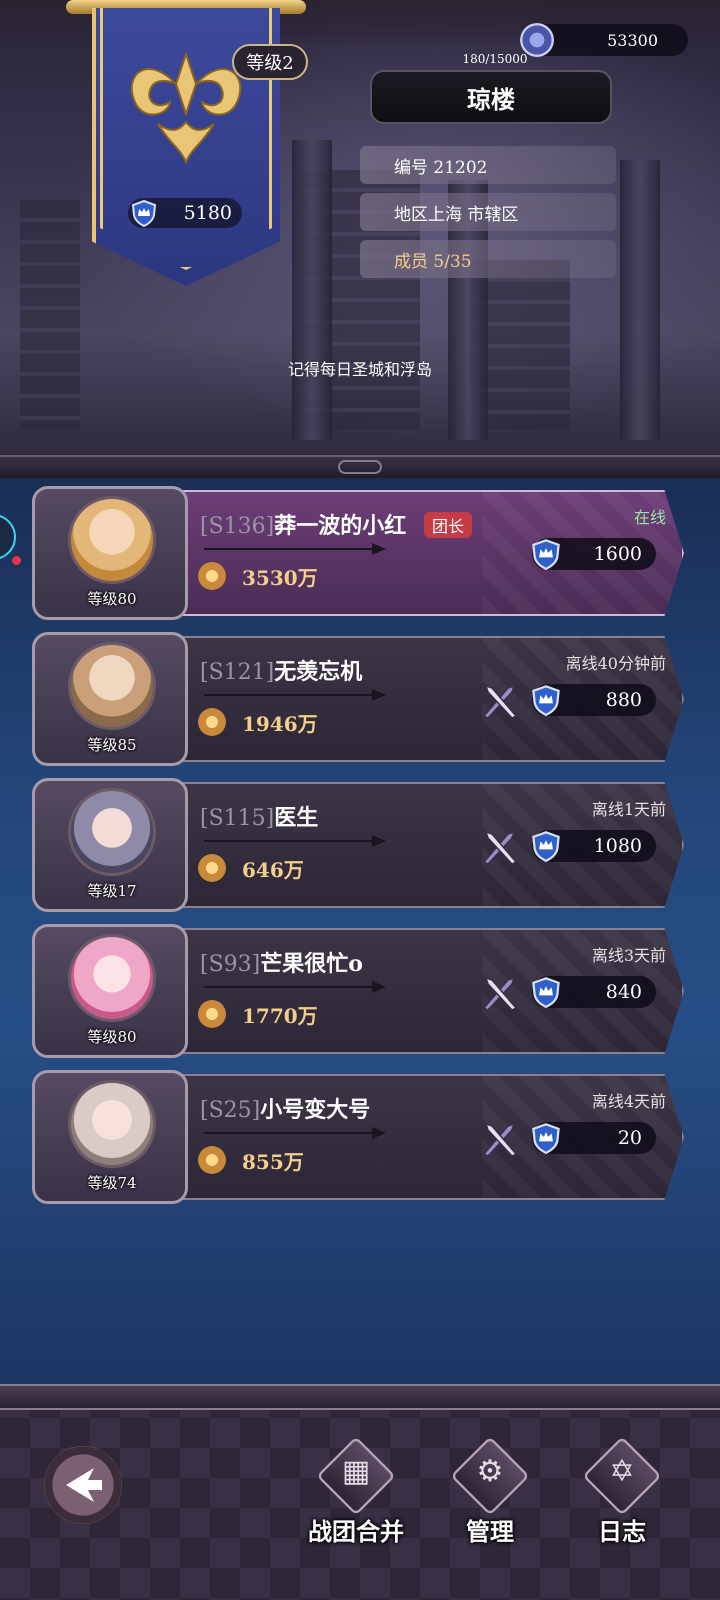 This screenshot has width=720, height=1600. Describe the element at coordinates (615, 663) in the screenshot. I see `member-status: 离线40分钟前` at that location.